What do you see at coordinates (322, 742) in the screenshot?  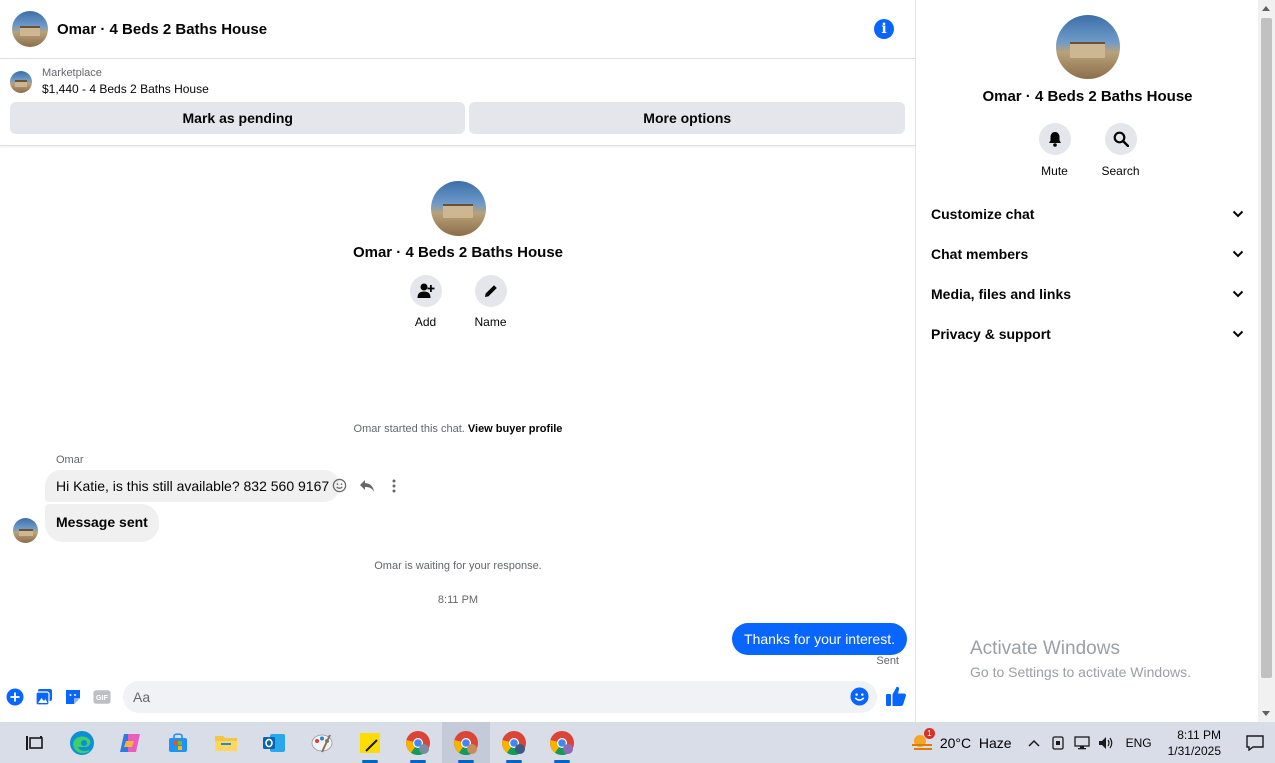 I see `paint-icon` at bounding box center [322, 742].